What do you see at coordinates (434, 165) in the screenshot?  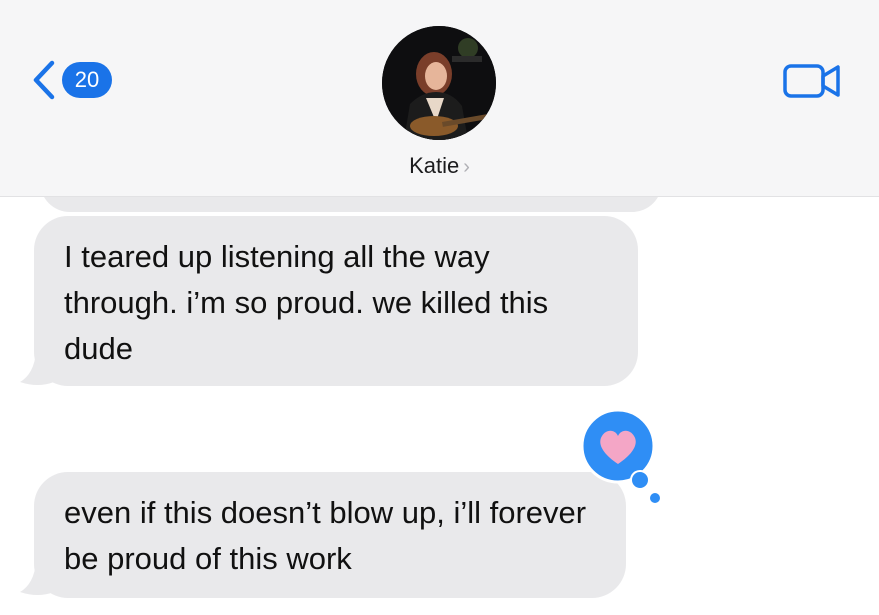 I see `contact-name: Katie` at bounding box center [434, 165].